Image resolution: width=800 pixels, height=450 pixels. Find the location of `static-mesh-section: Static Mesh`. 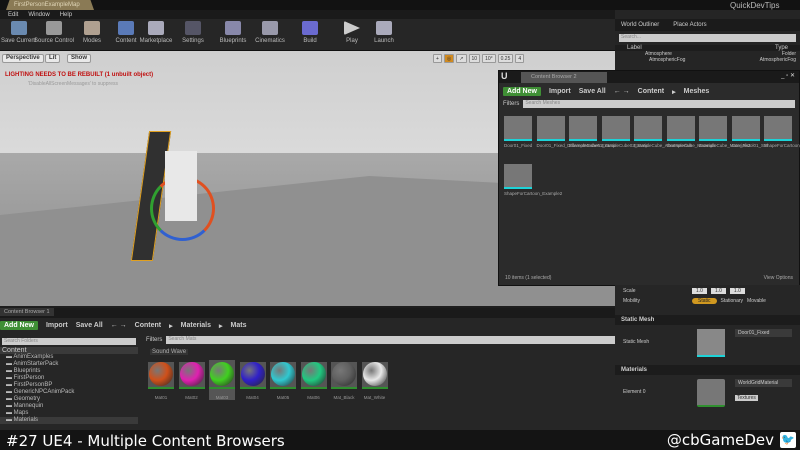

static-mesh-section: Static Mesh is located at coordinates (707, 320).